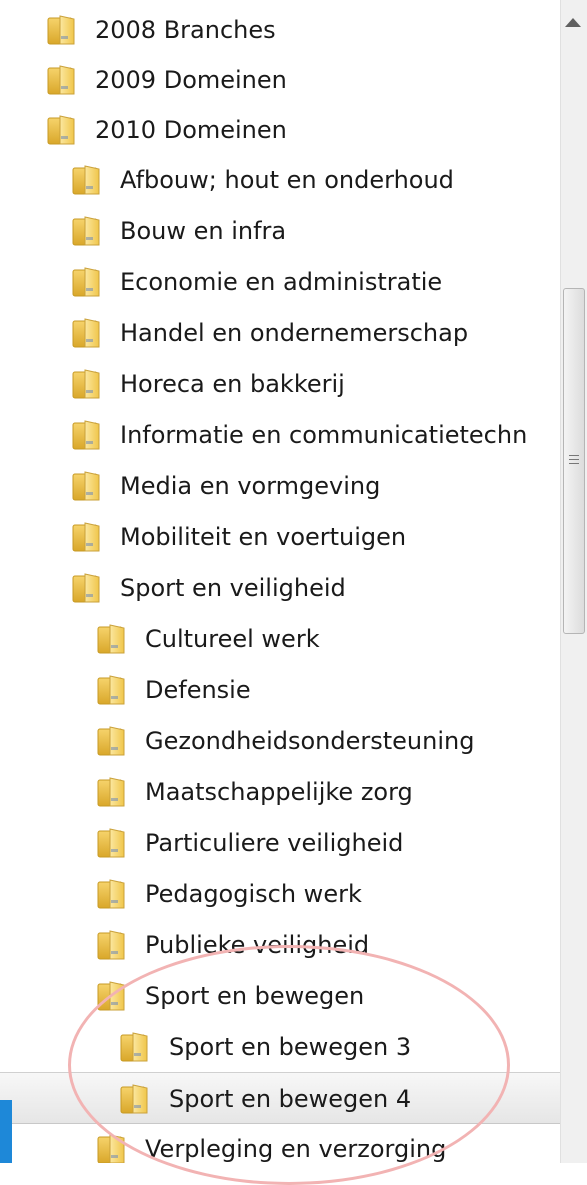  I want to click on tree-item-maatschappelijke-zorg: Maatschappelijke zorg, so click(280, 792).